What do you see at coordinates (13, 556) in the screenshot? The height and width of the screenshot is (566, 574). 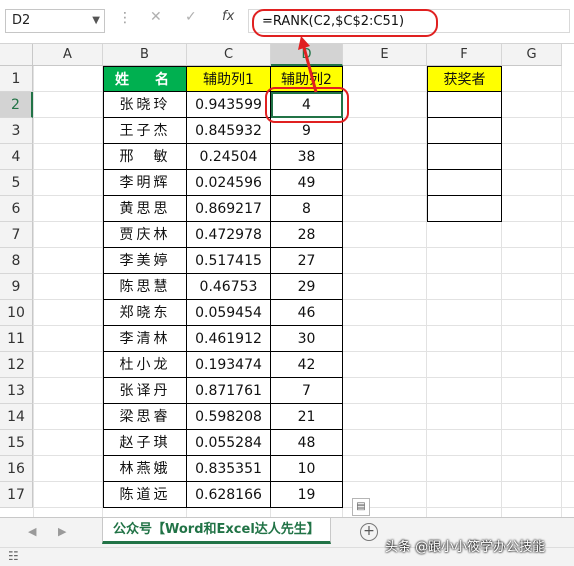 I see `accessibility-icon: ☷` at bounding box center [13, 556].